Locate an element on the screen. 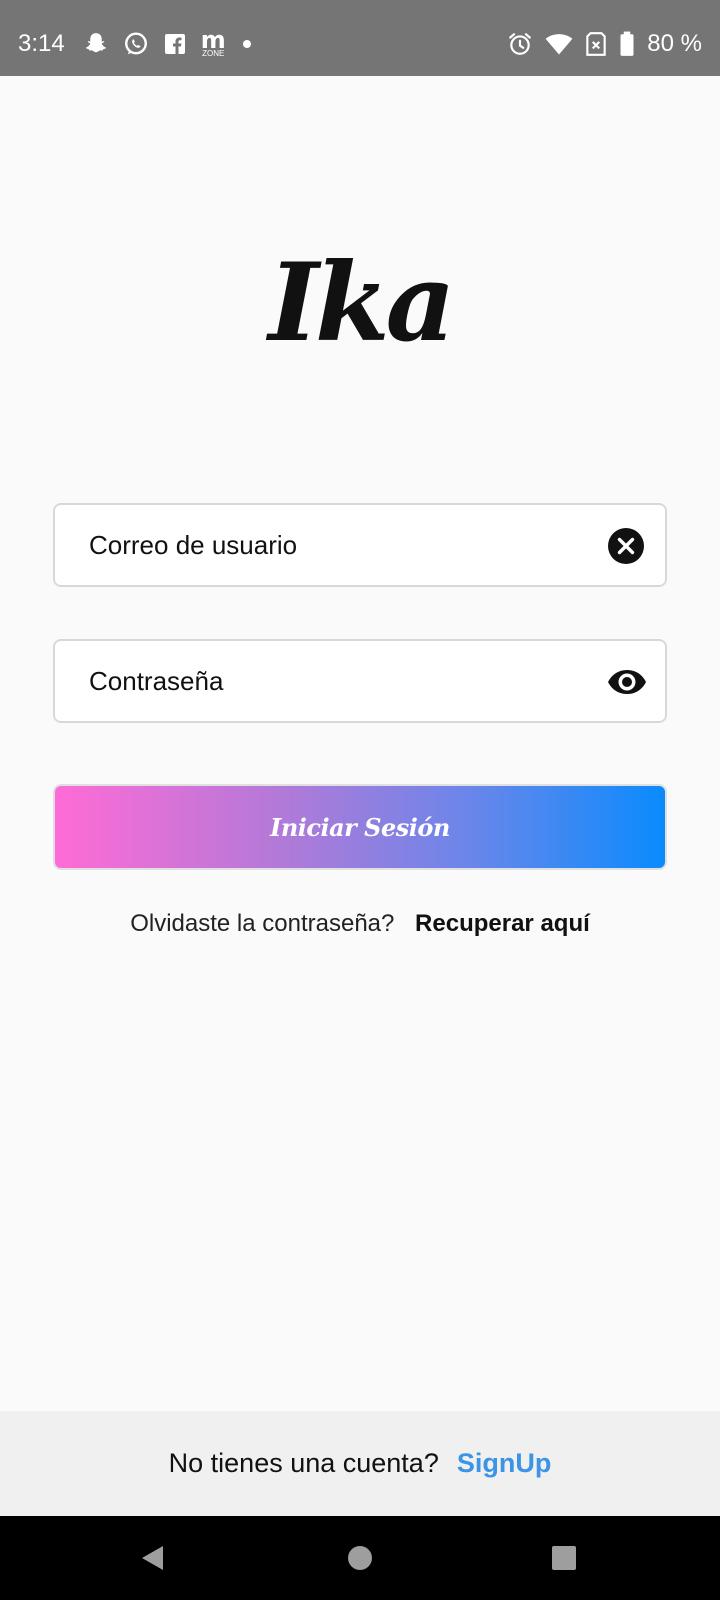  forgot-password-row: Olvidaste la contraseña? Recuperar aquí is located at coordinates (360, 924).